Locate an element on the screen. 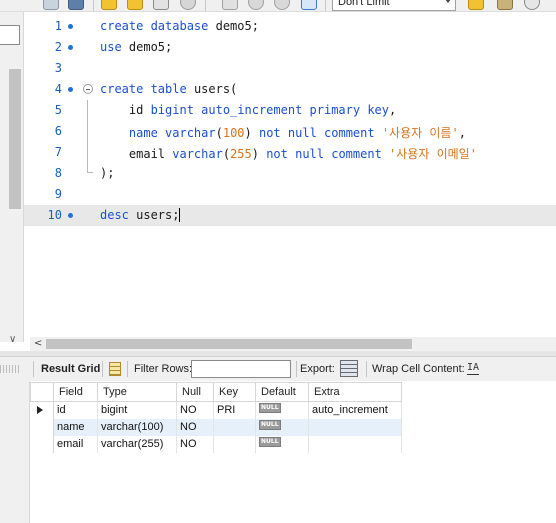  form-editor-icon is located at coordinates (115, 369).